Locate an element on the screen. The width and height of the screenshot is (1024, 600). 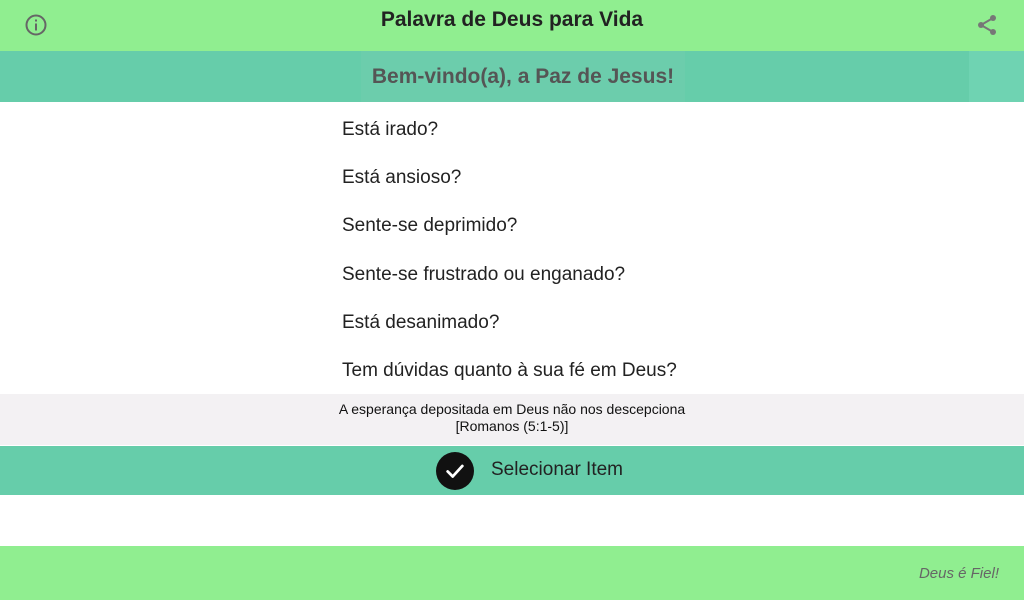
question-item: Sente-se deprimido? is located at coordinates (509, 228).